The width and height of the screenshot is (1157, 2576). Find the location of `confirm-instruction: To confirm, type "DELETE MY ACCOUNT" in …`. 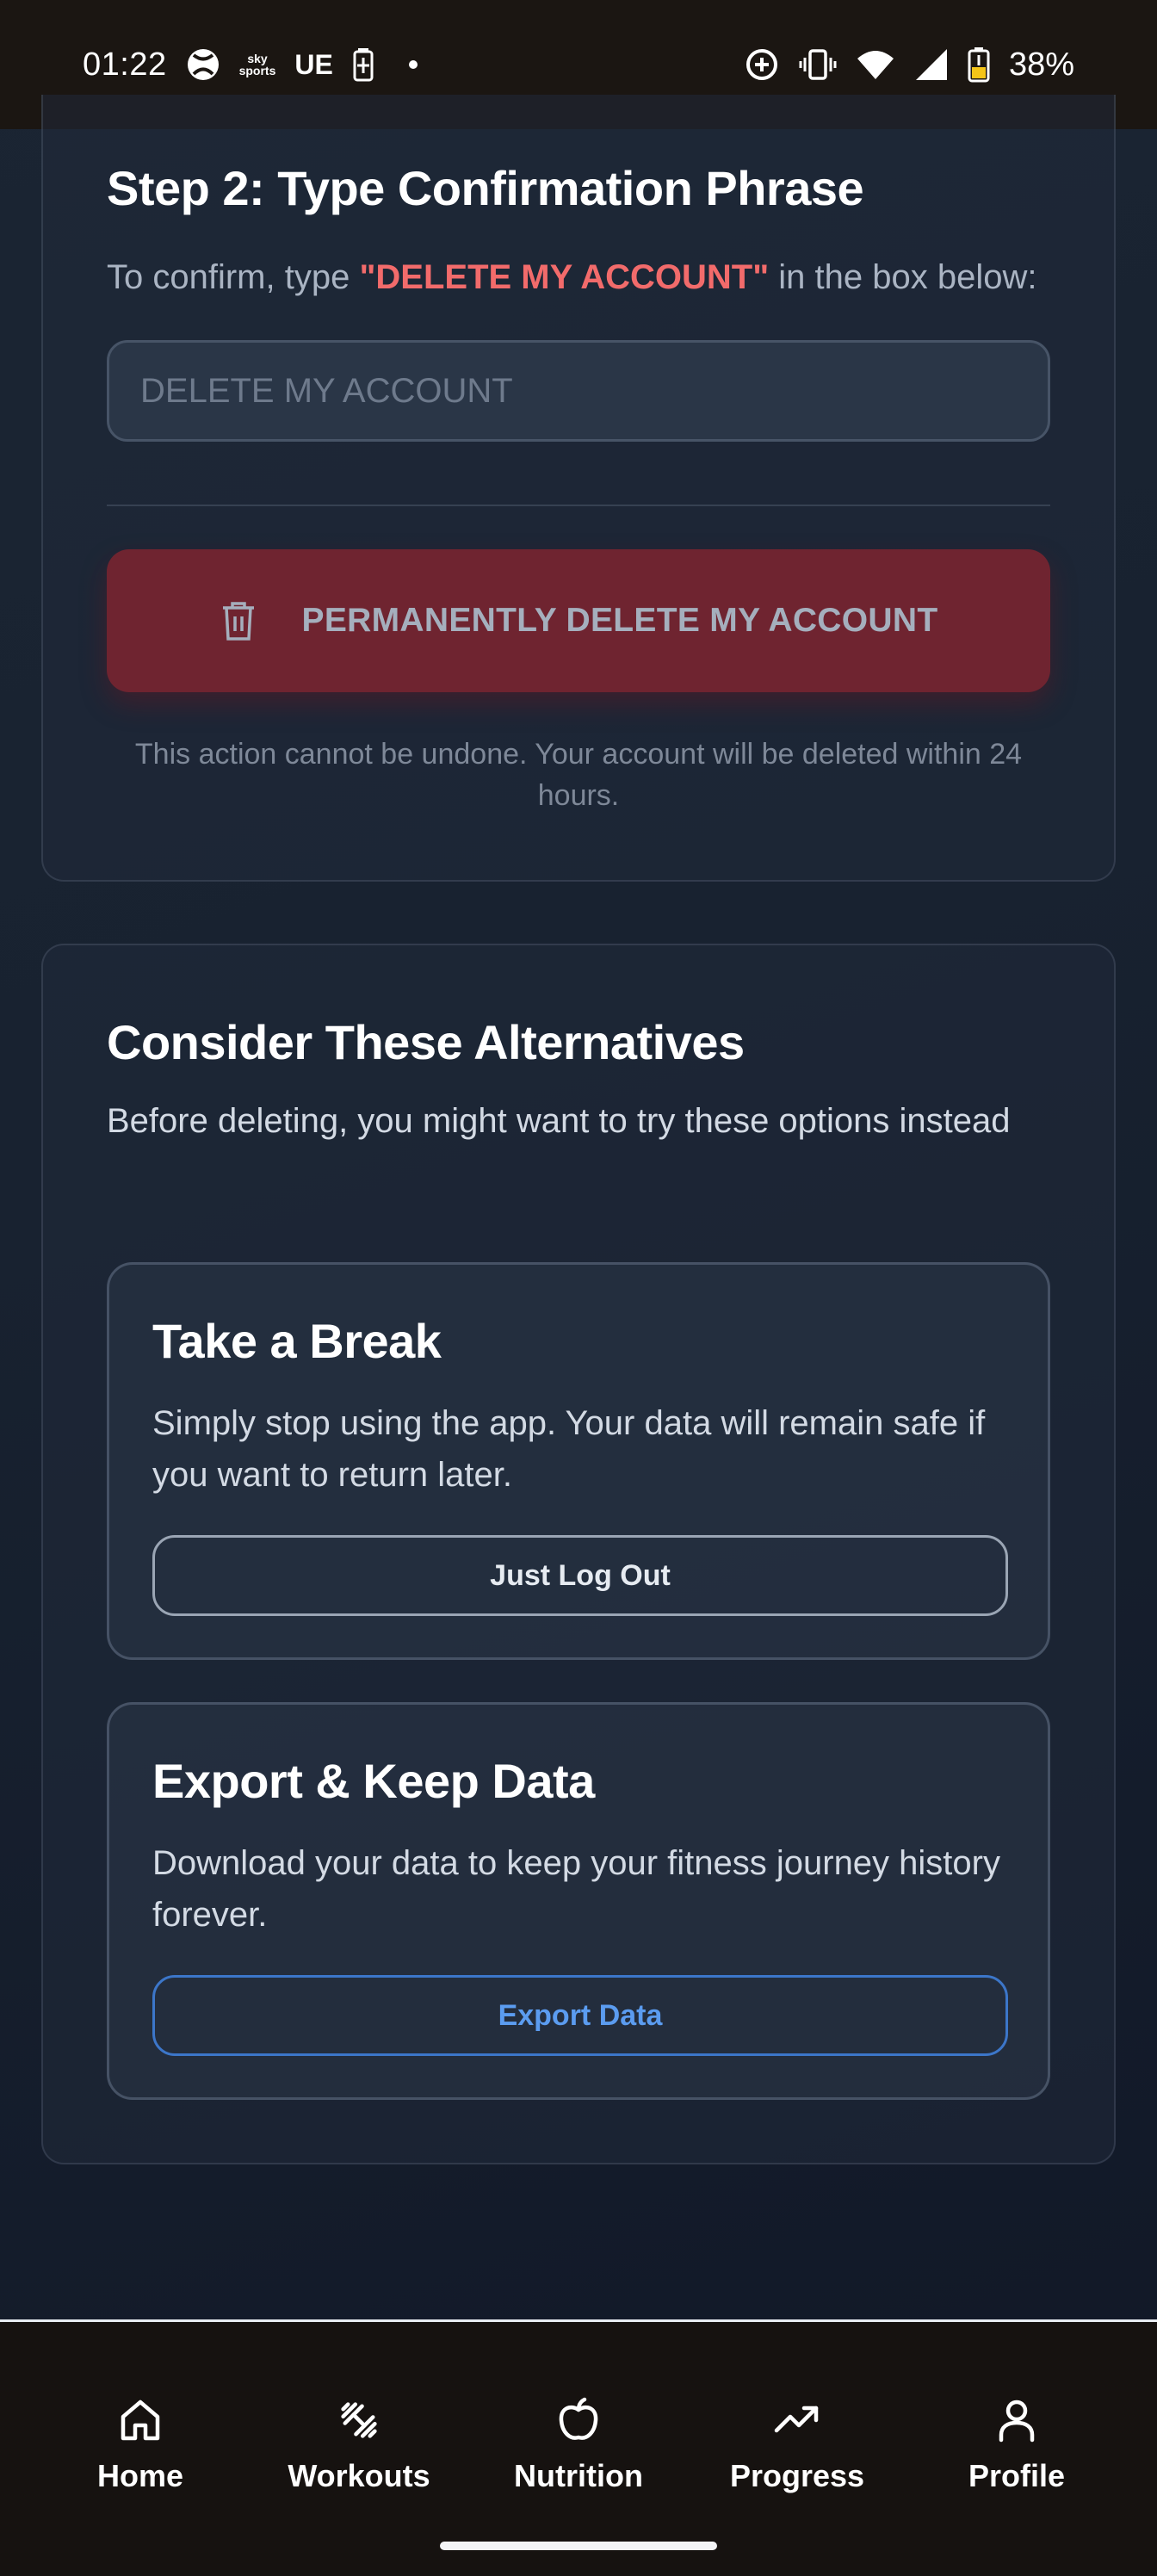

confirm-instruction: To confirm, type "DELETE MY ACCOUNT" in … is located at coordinates (572, 278).